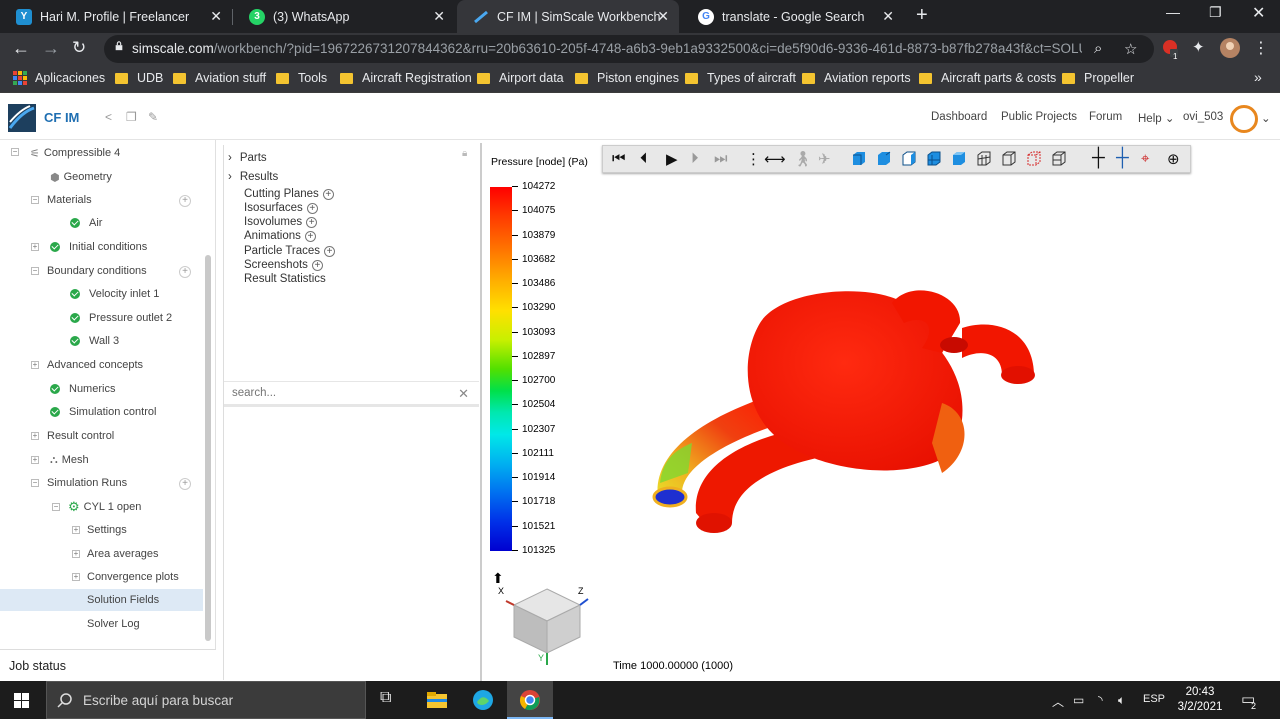 This screenshot has width=1280, height=719. I want to click on bookmark-propeller: Propeller, so click(1098, 78).